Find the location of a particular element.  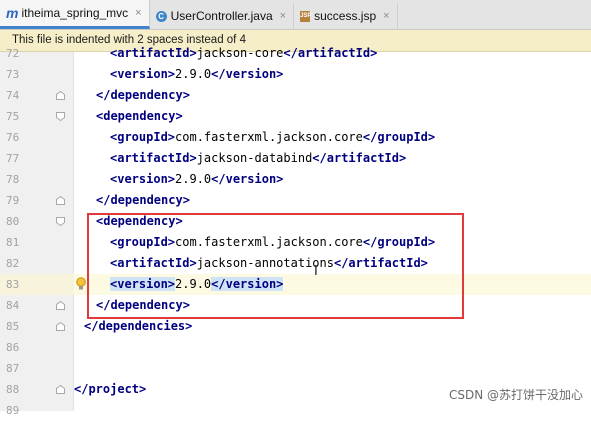

code-line: 75 <dependency> is located at coordinates (295, 116).